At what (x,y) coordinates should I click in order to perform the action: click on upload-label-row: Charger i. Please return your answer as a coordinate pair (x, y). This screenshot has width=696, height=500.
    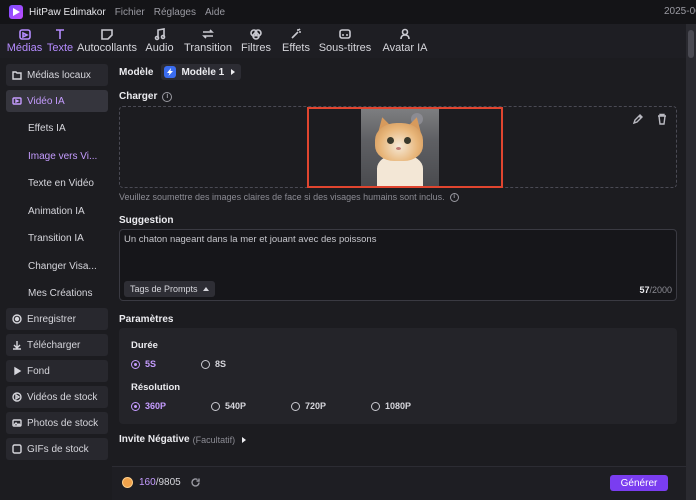
    Looking at the image, I should click on (146, 96).